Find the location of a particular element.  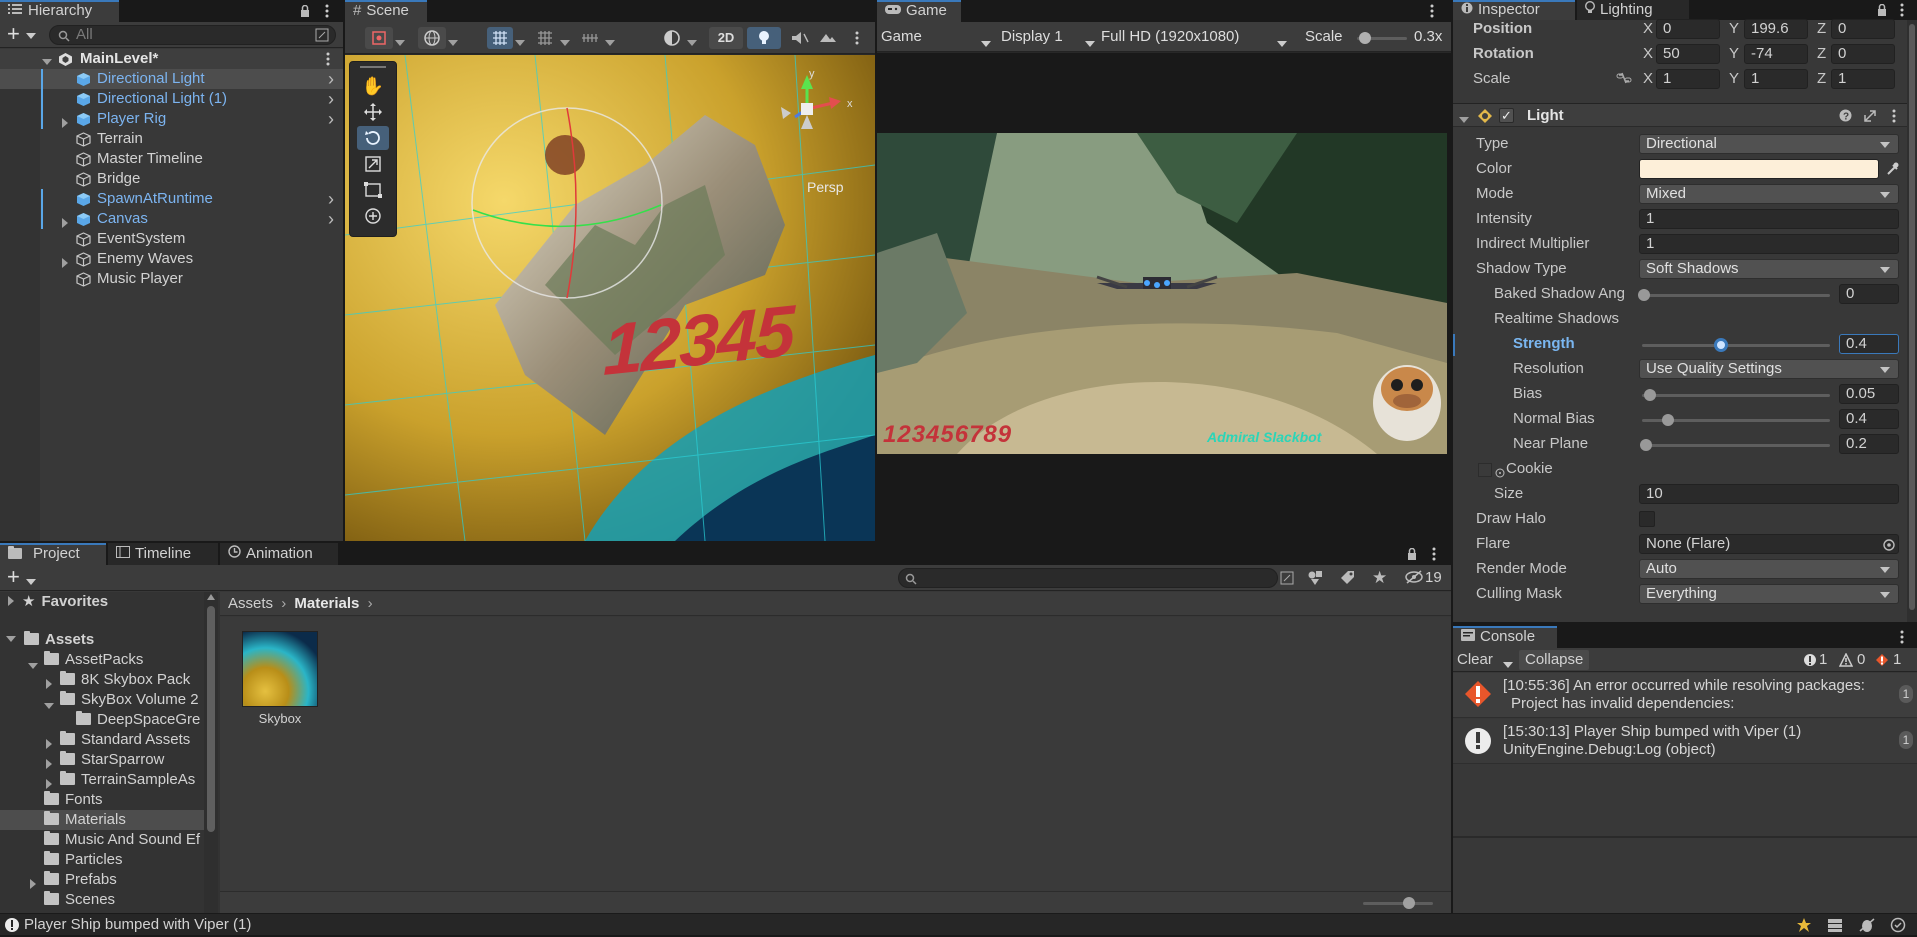

tab-animation: Animation is located at coordinates (279, 554).